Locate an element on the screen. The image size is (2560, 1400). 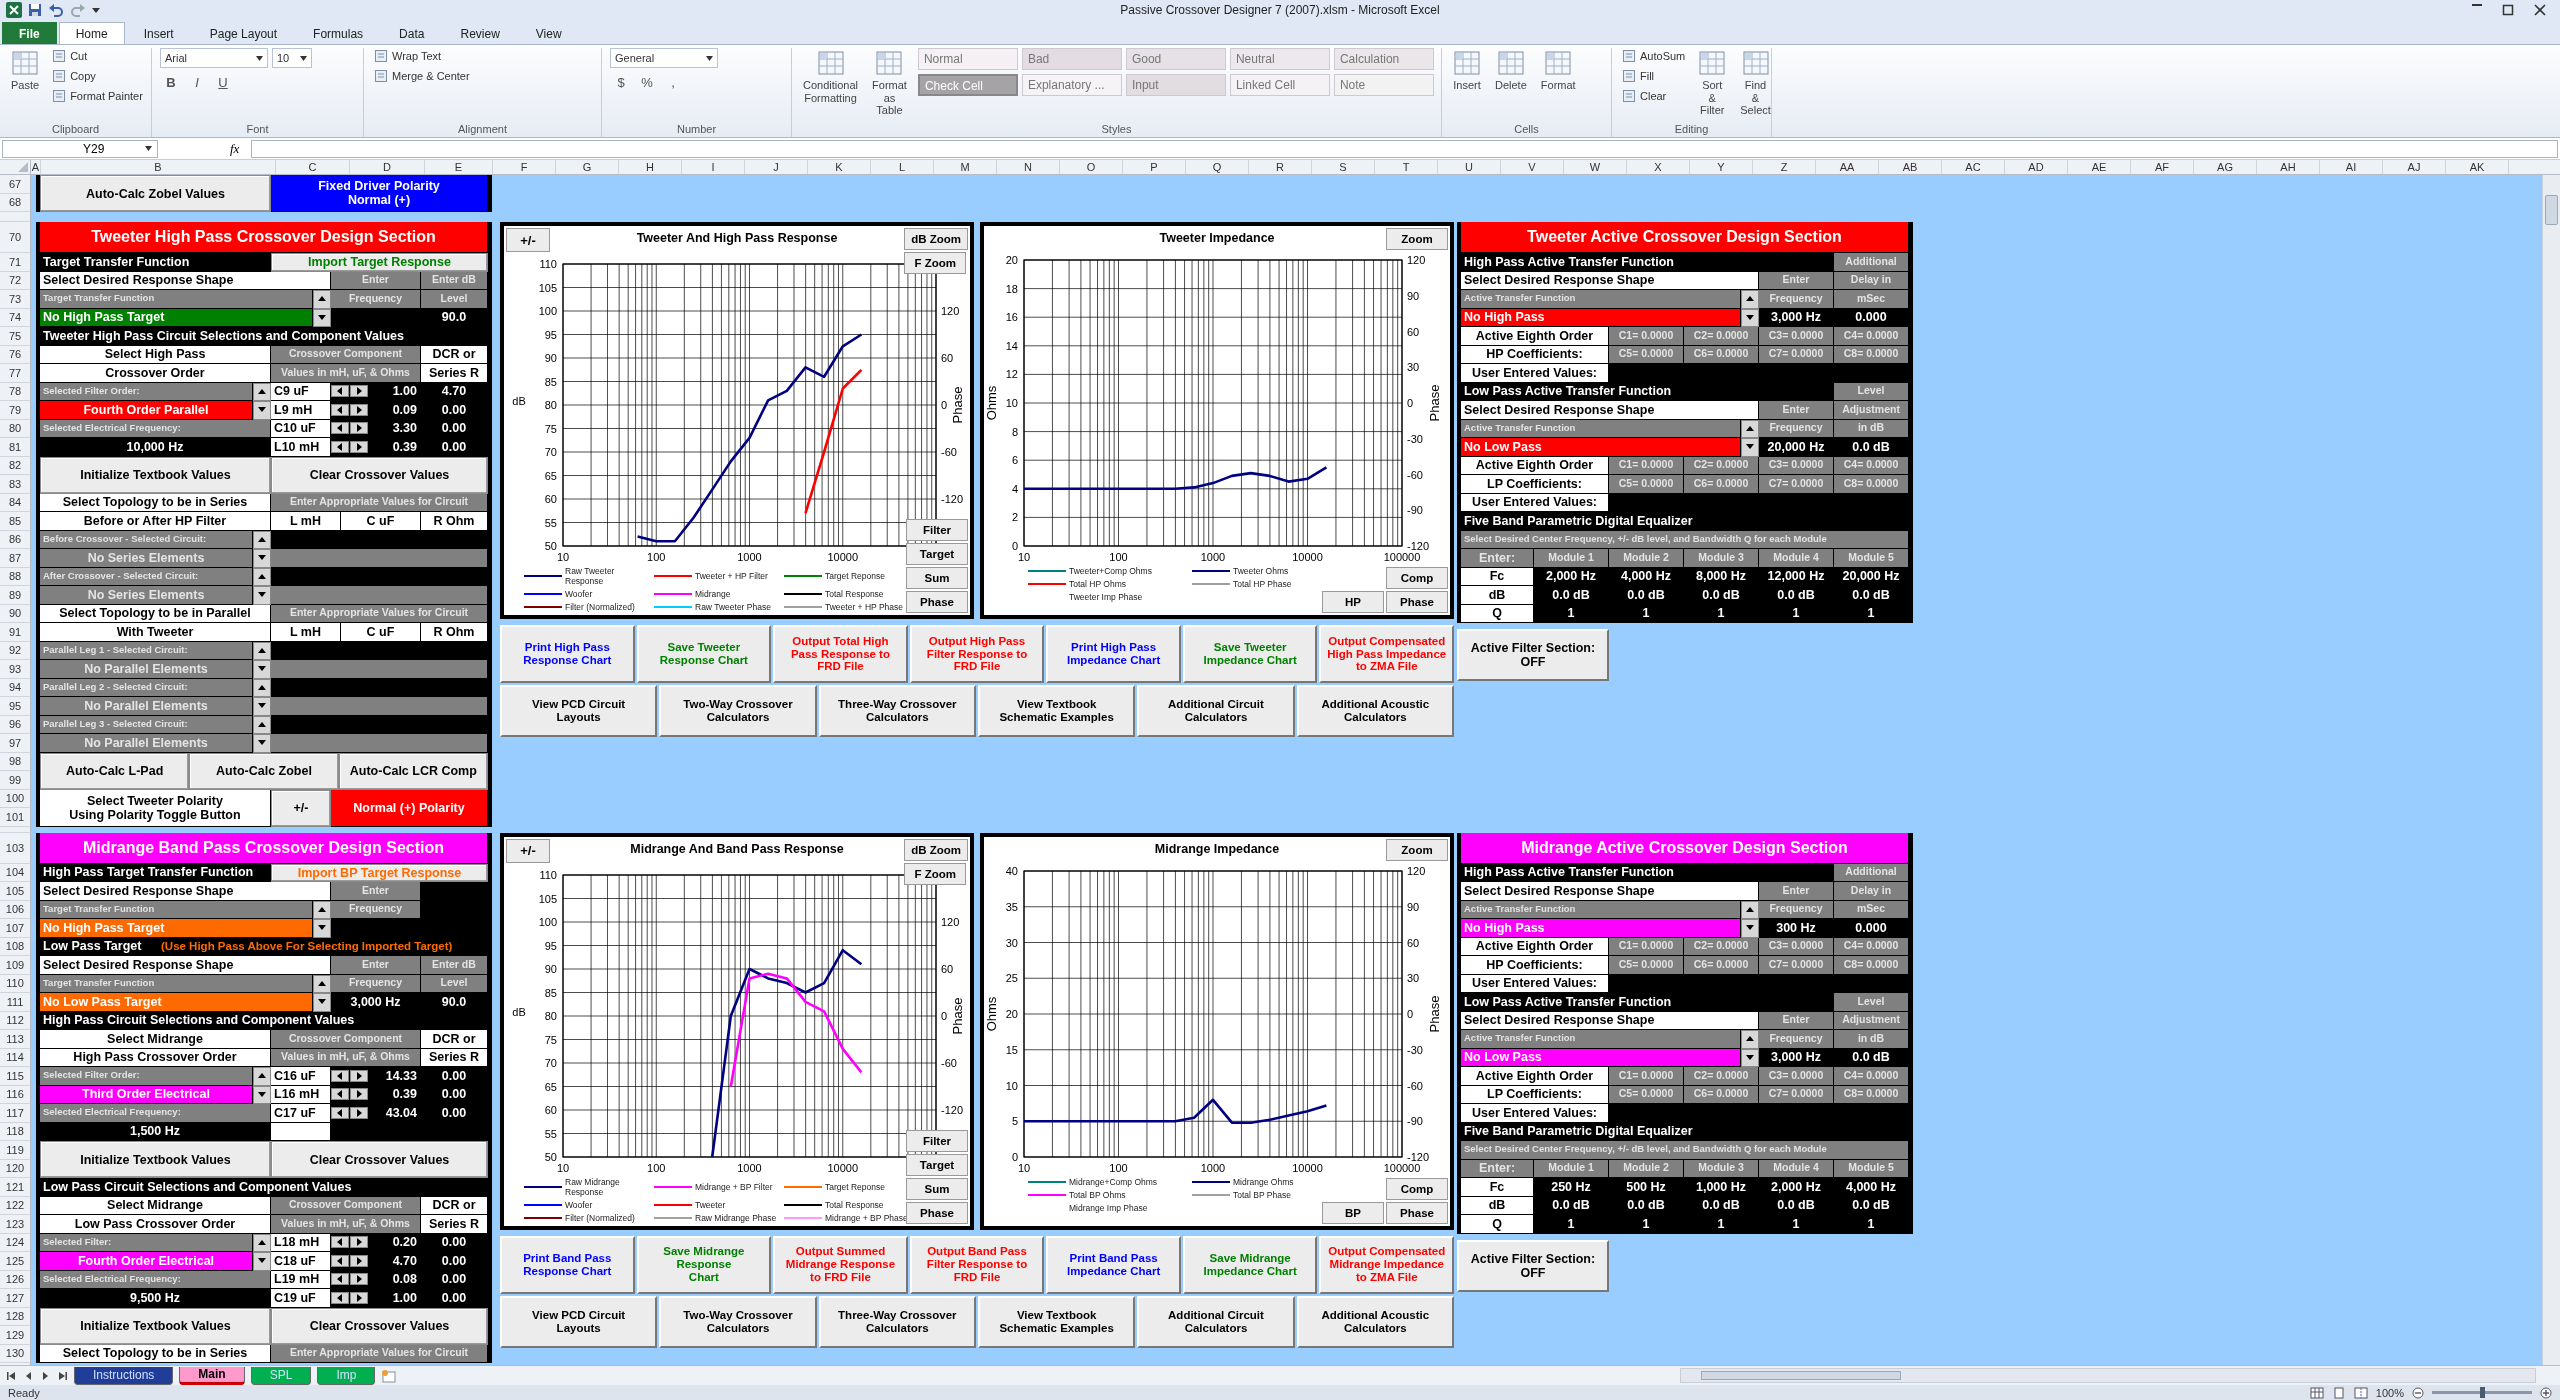
component-field: C17 uF is located at coordinates (301, 1113).